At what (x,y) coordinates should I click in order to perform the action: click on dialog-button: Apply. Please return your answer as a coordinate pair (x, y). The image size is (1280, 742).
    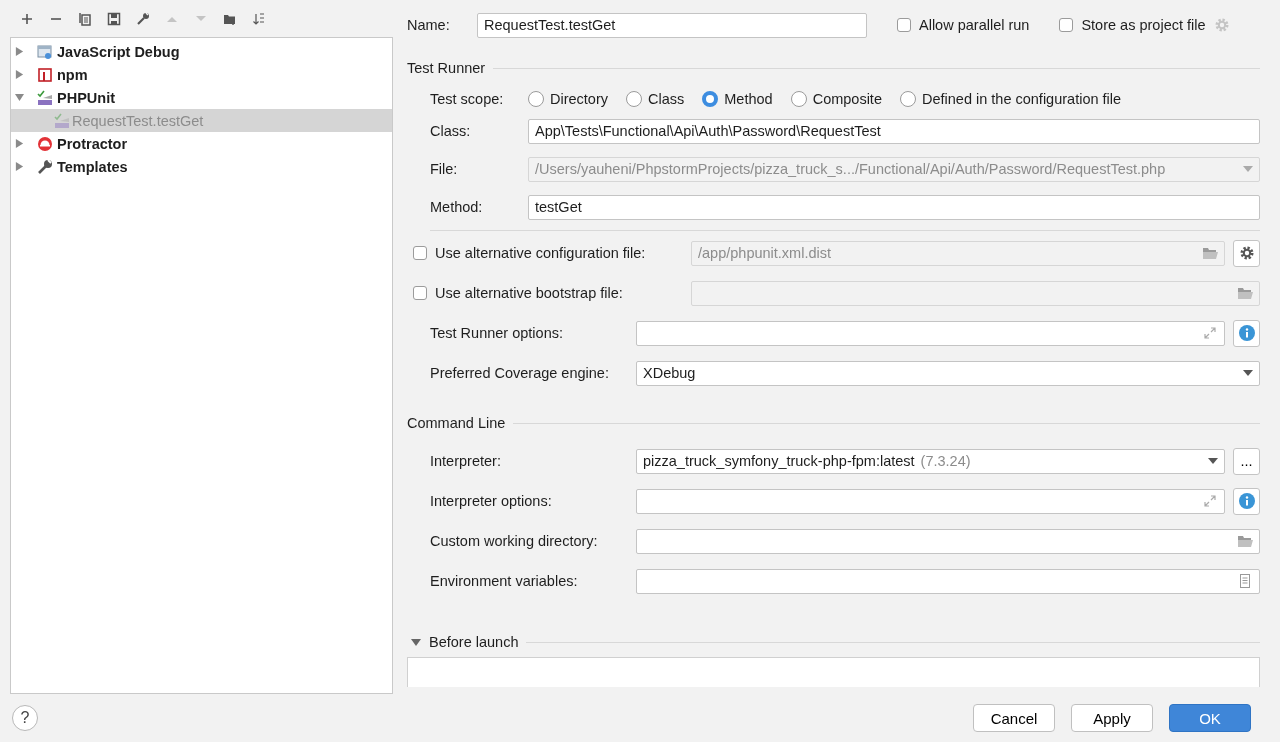
    Looking at the image, I should click on (1112, 718).